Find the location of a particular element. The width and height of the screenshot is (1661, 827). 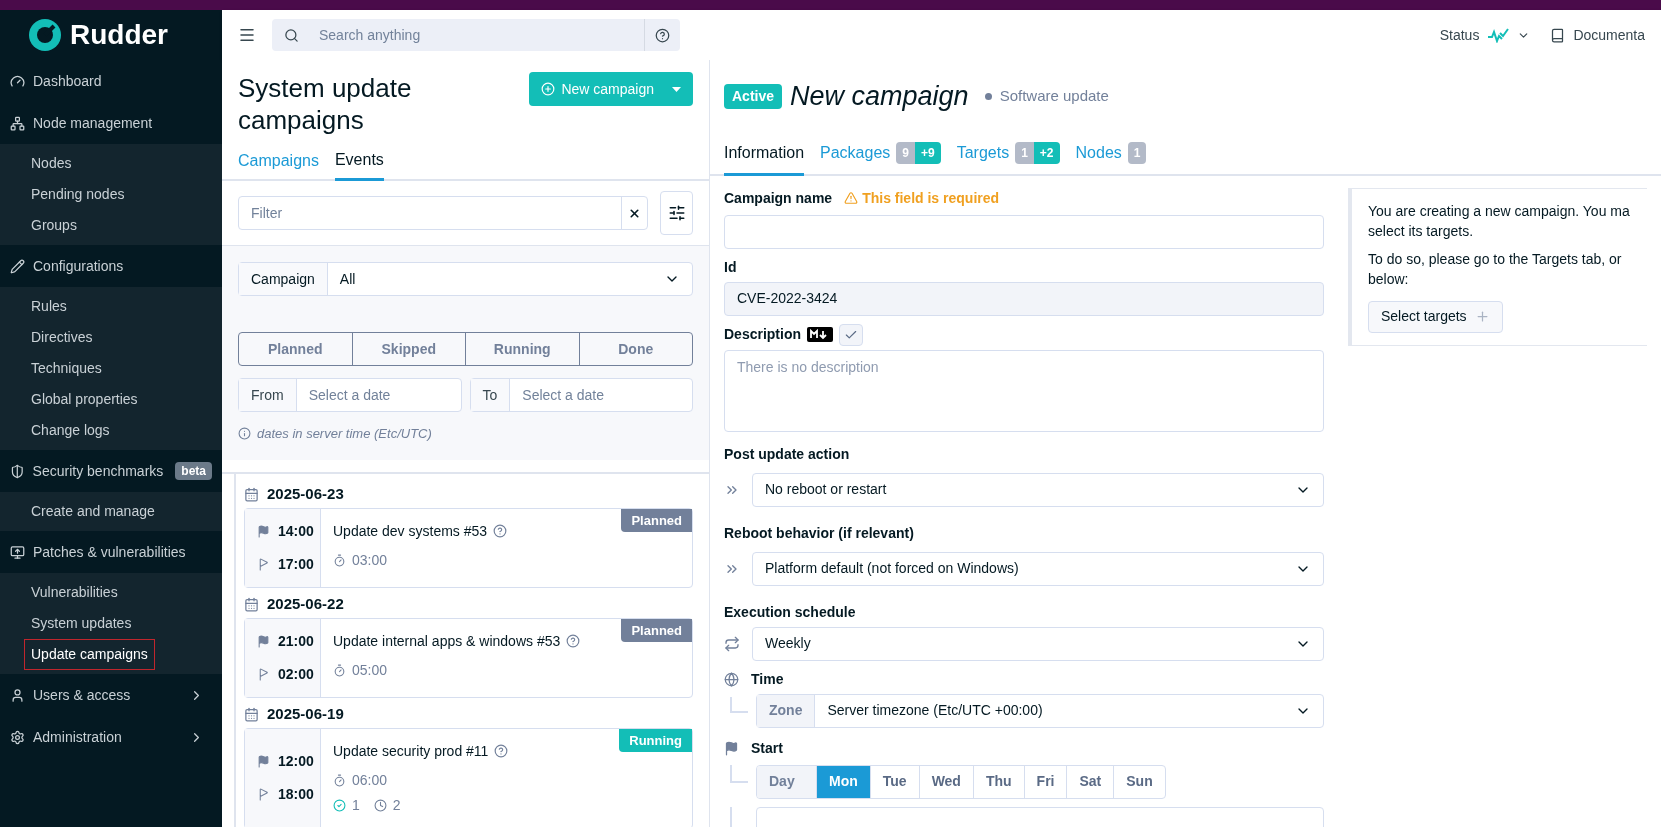

campaign-type: Software update is located at coordinates (1054, 96).